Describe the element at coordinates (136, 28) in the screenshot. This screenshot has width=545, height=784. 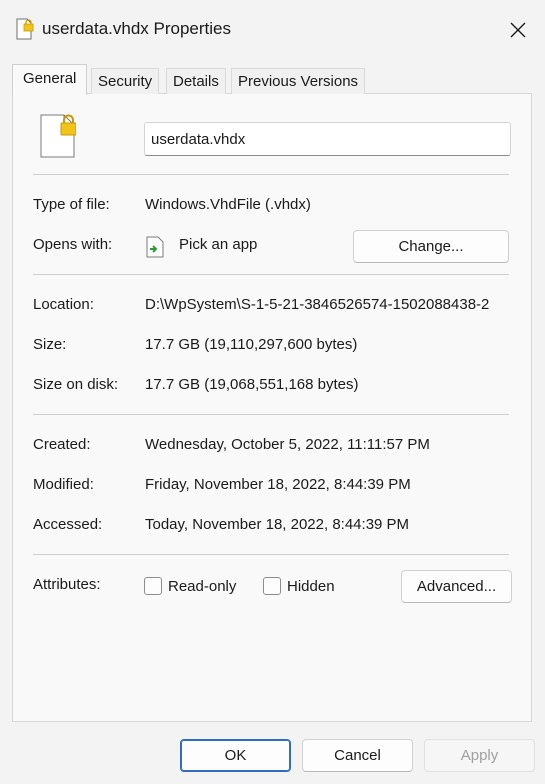
I see `window-title: userdata.vhdx Properties` at that location.